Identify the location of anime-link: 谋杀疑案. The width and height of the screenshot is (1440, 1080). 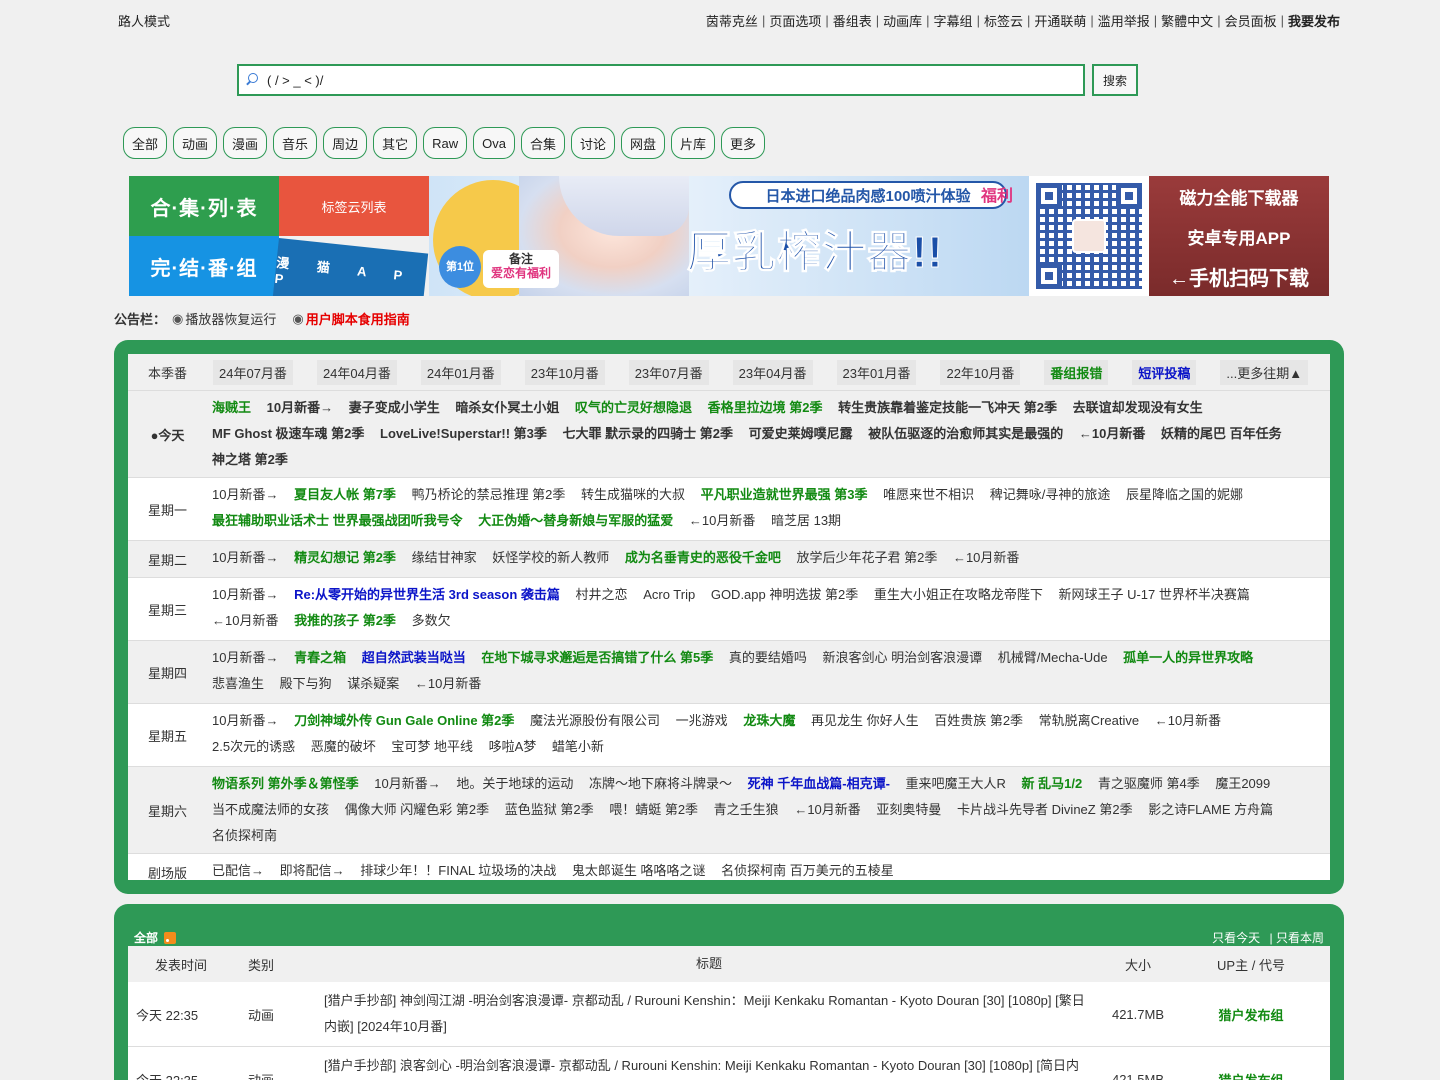
(373, 683).